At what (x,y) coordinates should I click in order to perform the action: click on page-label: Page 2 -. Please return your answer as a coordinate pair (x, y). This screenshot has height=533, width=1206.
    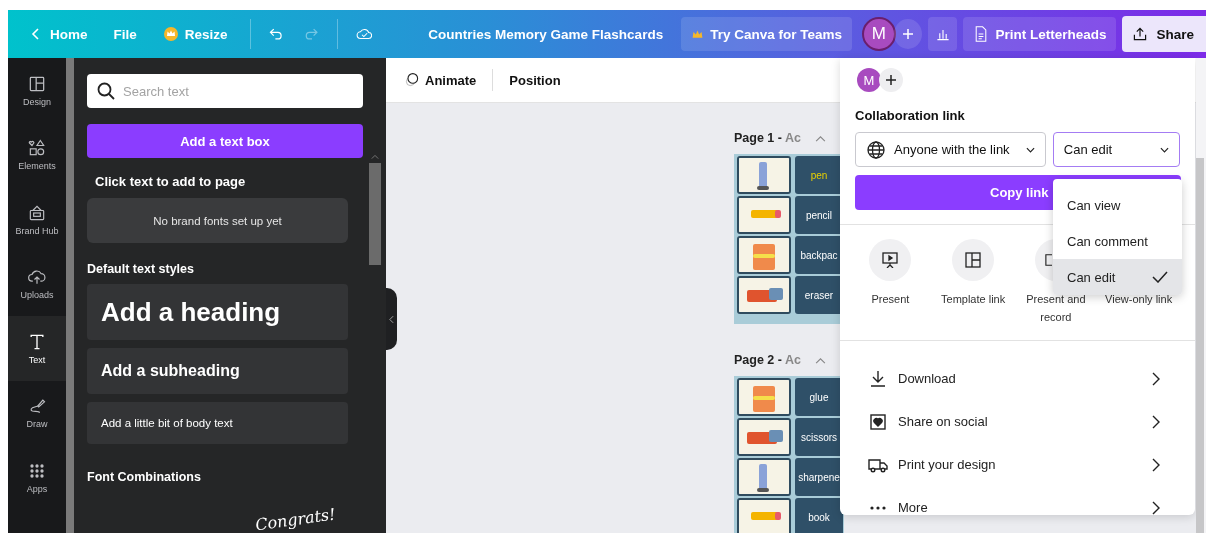
    Looking at the image, I should click on (758, 360).